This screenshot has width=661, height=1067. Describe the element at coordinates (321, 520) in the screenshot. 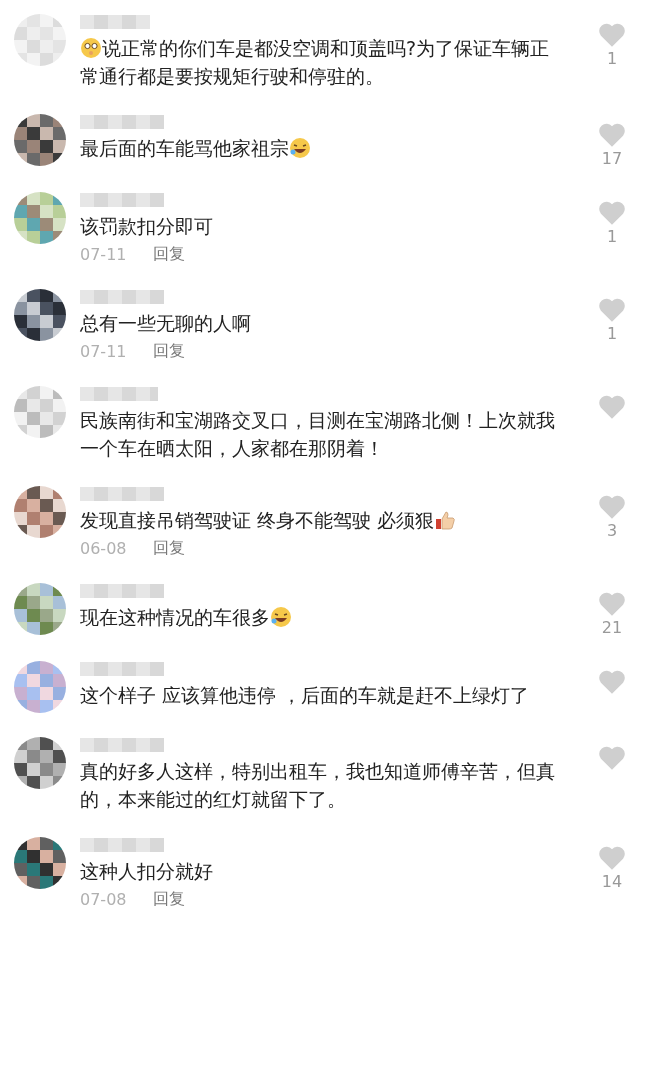

I see `comment-text: 发现直接吊销驾驶证 终身不能驾驶 必须狠` at that location.